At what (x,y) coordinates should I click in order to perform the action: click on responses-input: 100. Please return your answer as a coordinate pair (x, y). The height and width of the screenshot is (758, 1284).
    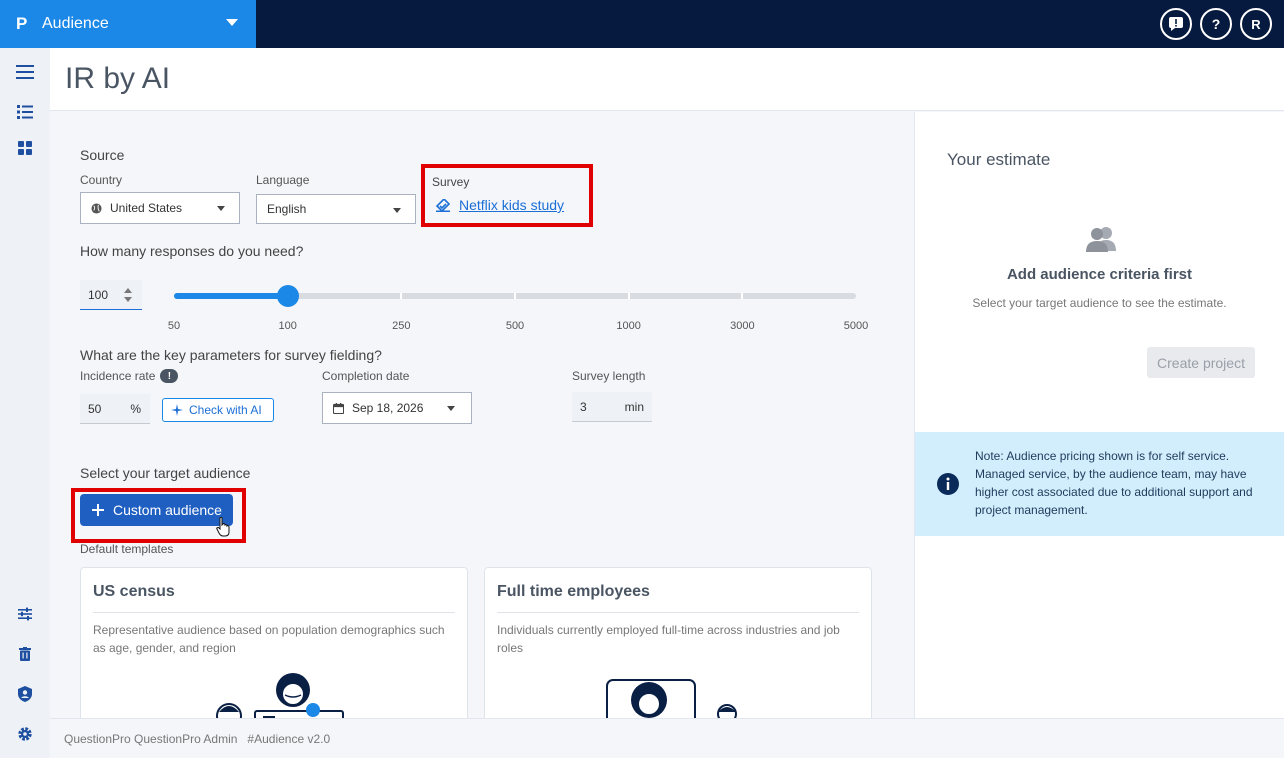
    Looking at the image, I should click on (111, 295).